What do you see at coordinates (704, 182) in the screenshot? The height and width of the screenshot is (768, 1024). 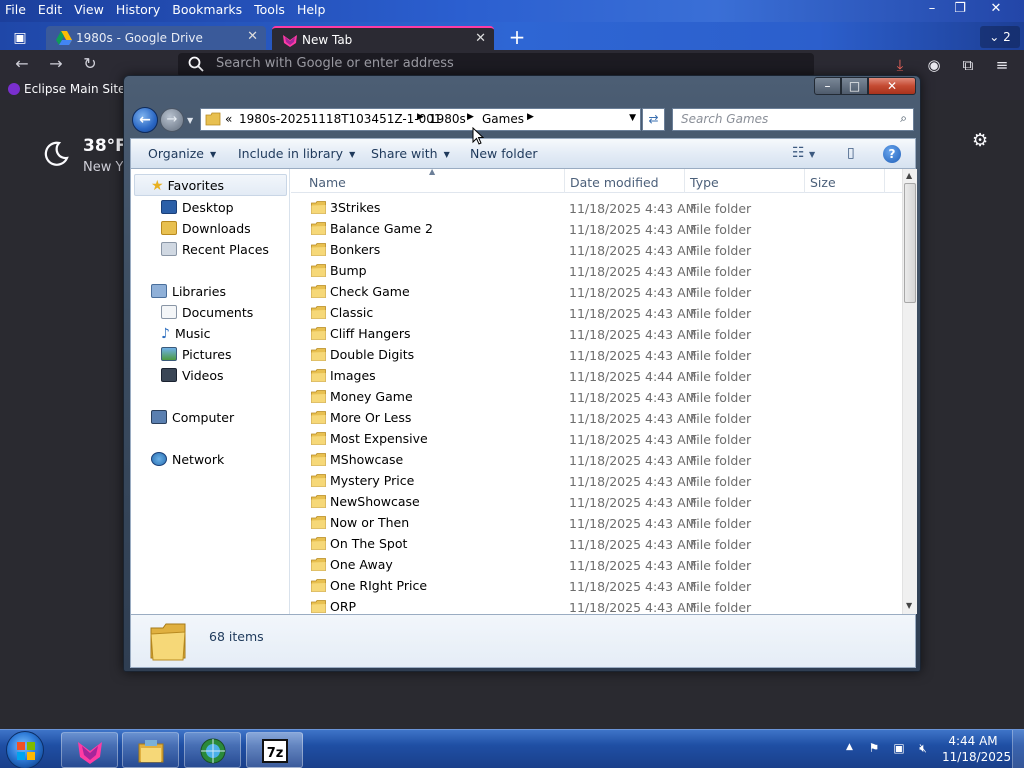 I see `column-type: Type` at bounding box center [704, 182].